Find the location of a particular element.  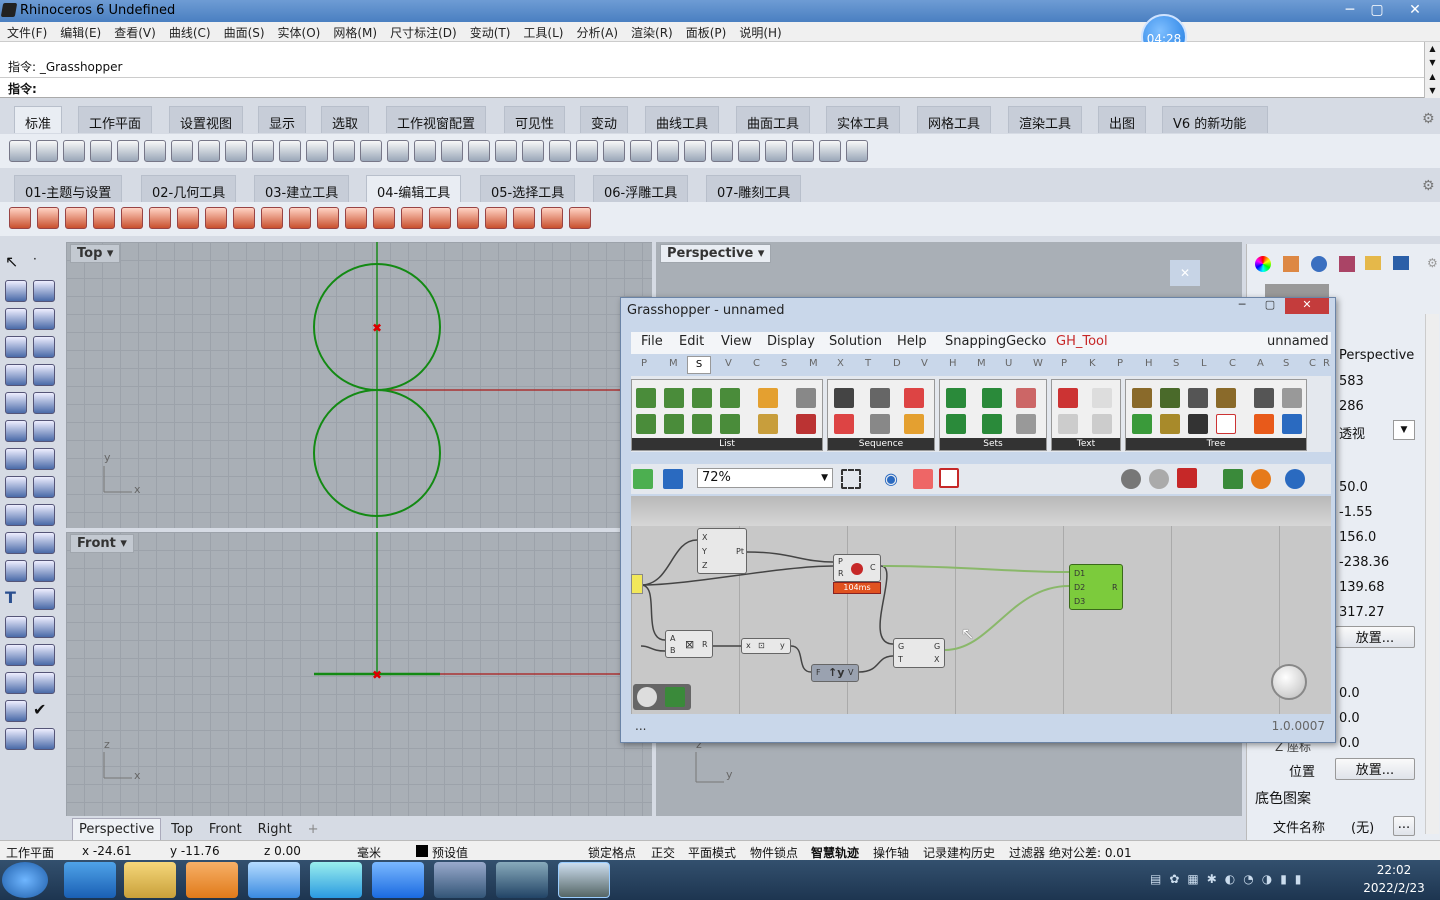

gh-tab: S is located at coordinates (1176, 363).